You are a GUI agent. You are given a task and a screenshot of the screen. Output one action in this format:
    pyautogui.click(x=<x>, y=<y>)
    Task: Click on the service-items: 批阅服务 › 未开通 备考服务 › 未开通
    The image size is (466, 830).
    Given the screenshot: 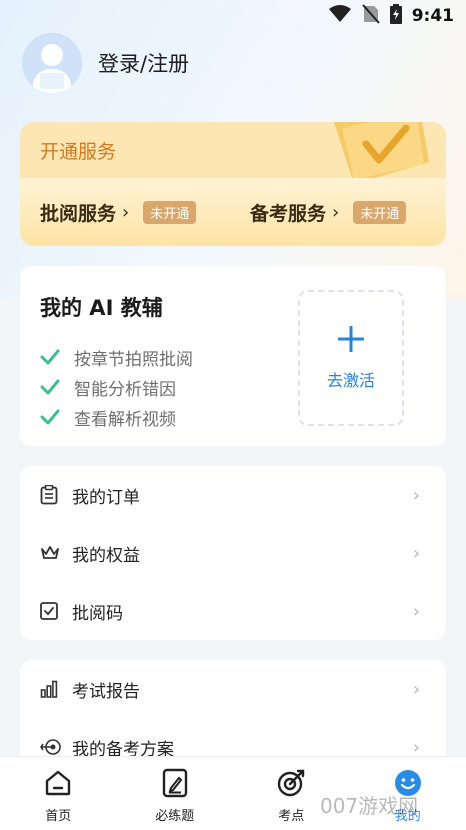 What is the action you would take?
    pyautogui.click(x=233, y=212)
    